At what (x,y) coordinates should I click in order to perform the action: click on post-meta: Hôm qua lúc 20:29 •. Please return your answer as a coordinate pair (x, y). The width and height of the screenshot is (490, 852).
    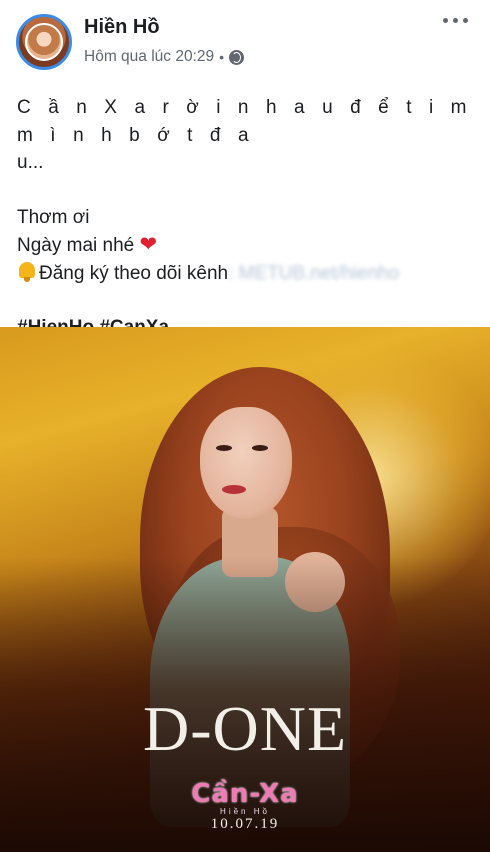
    Looking at the image, I should click on (164, 57).